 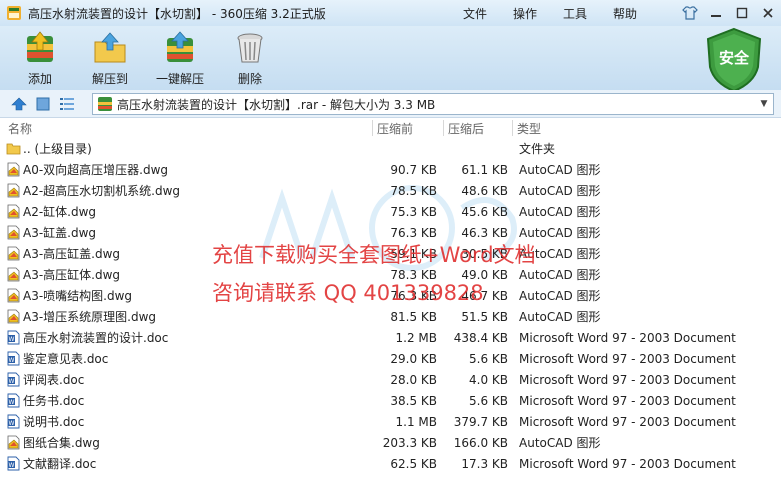 I want to click on arrow-up-icon, so click(x=19, y=103).